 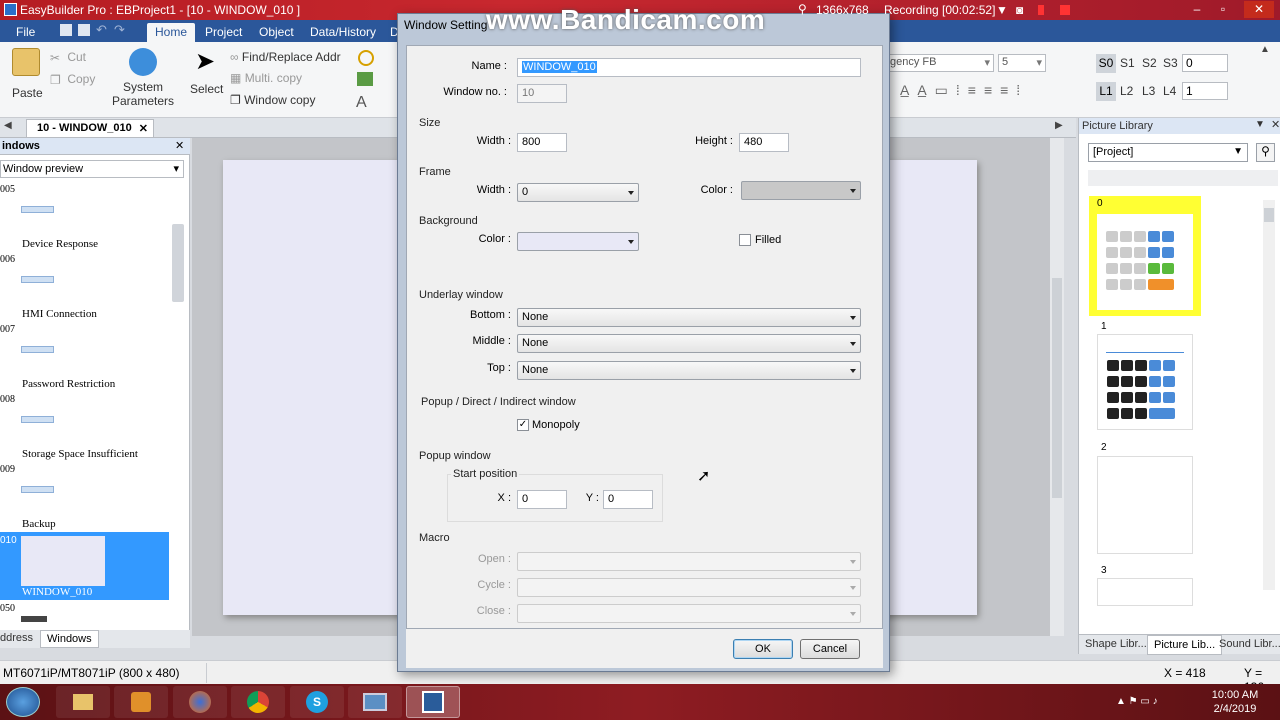 What do you see at coordinates (1145, 256) in the screenshot?
I see `library-item-selected: 0` at bounding box center [1145, 256].